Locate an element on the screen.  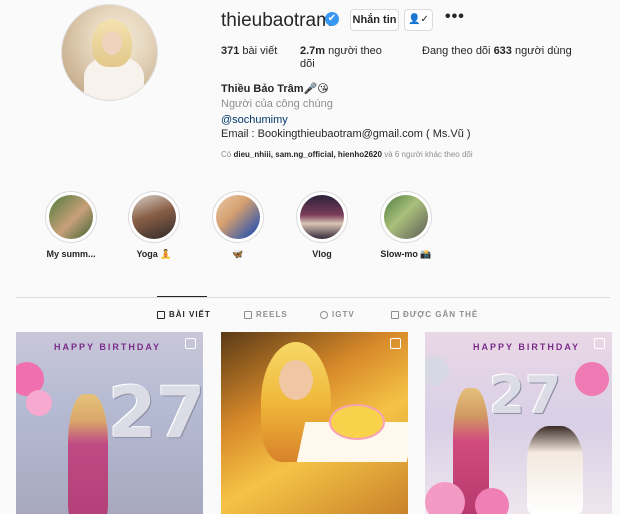
bio-mention-link: @sochumimy is located at coordinates (254, 120).